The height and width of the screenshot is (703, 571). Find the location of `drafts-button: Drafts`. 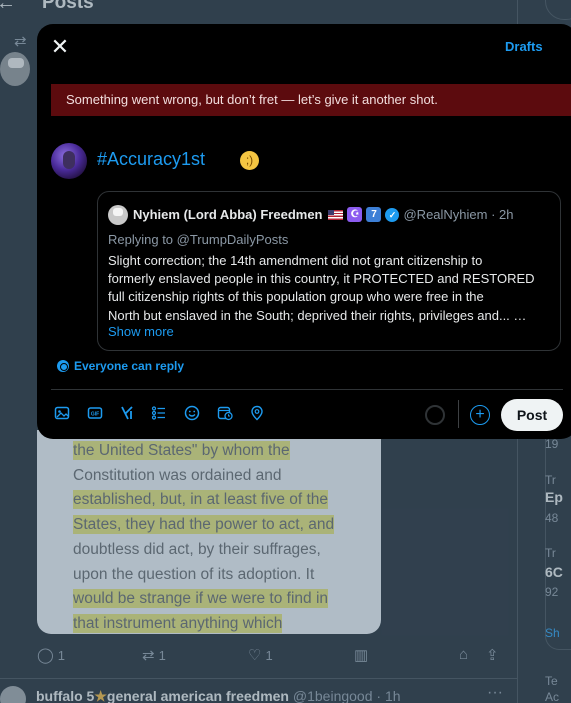

drafts-button: Drafts is located at coordinates (524, 46).